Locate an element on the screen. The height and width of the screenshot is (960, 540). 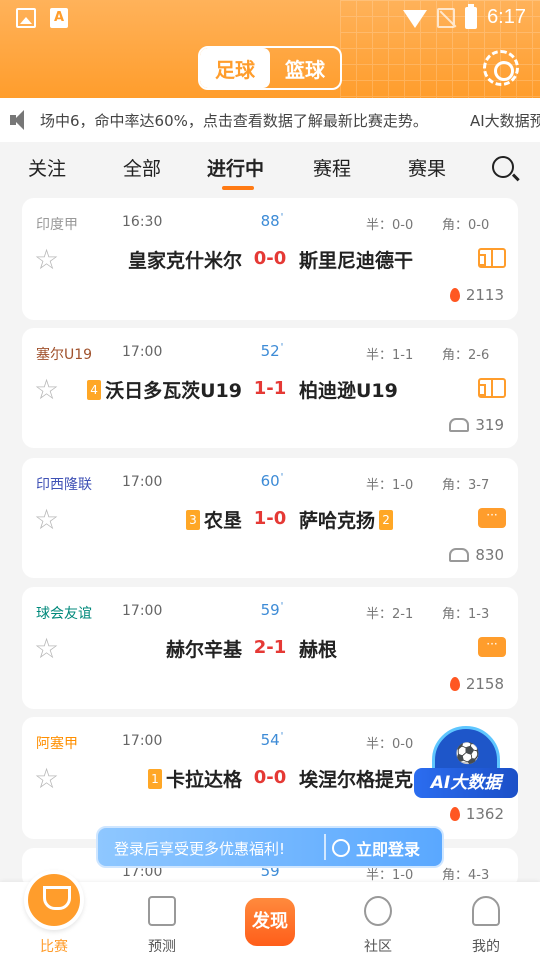
tab-basketball: 篮球 is located at coordinates (305, 68).